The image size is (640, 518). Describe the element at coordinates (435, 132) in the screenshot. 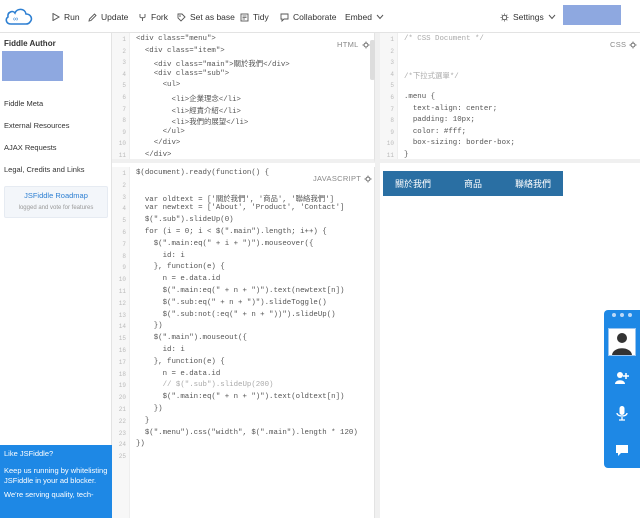

I see `code-line: color: #fff;` at that location.